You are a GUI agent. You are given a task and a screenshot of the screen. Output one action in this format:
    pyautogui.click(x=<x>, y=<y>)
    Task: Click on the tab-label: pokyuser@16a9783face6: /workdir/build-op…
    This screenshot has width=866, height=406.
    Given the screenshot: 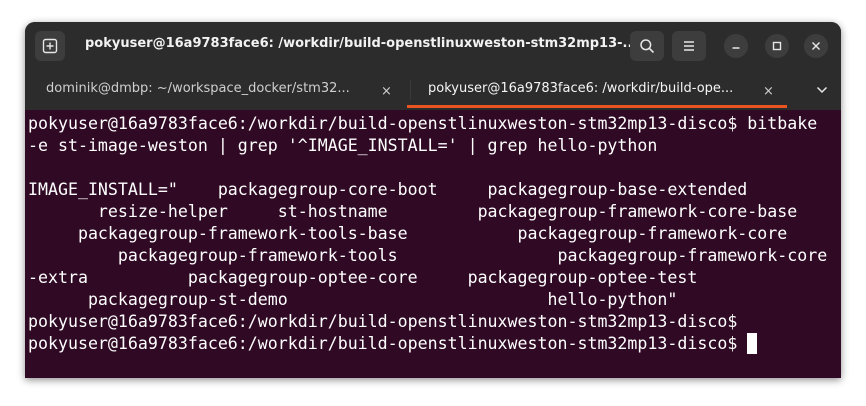 What is the action you would take?
    pyautogui.click(x=581, y=88)
    